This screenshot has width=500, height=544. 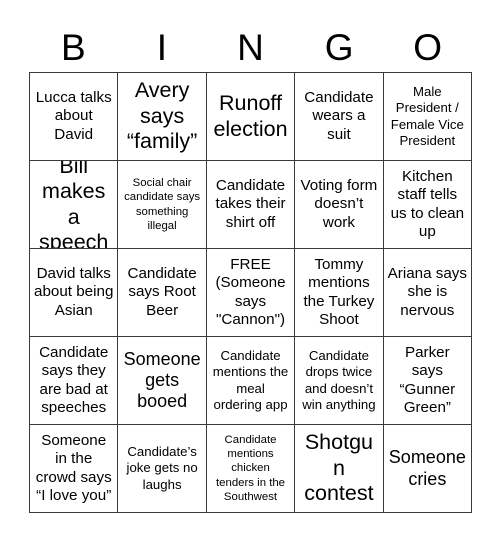 I want to click on bingo-cell-label: Tommy mentions the Turkey Shoot, so click(x=339, y=291).